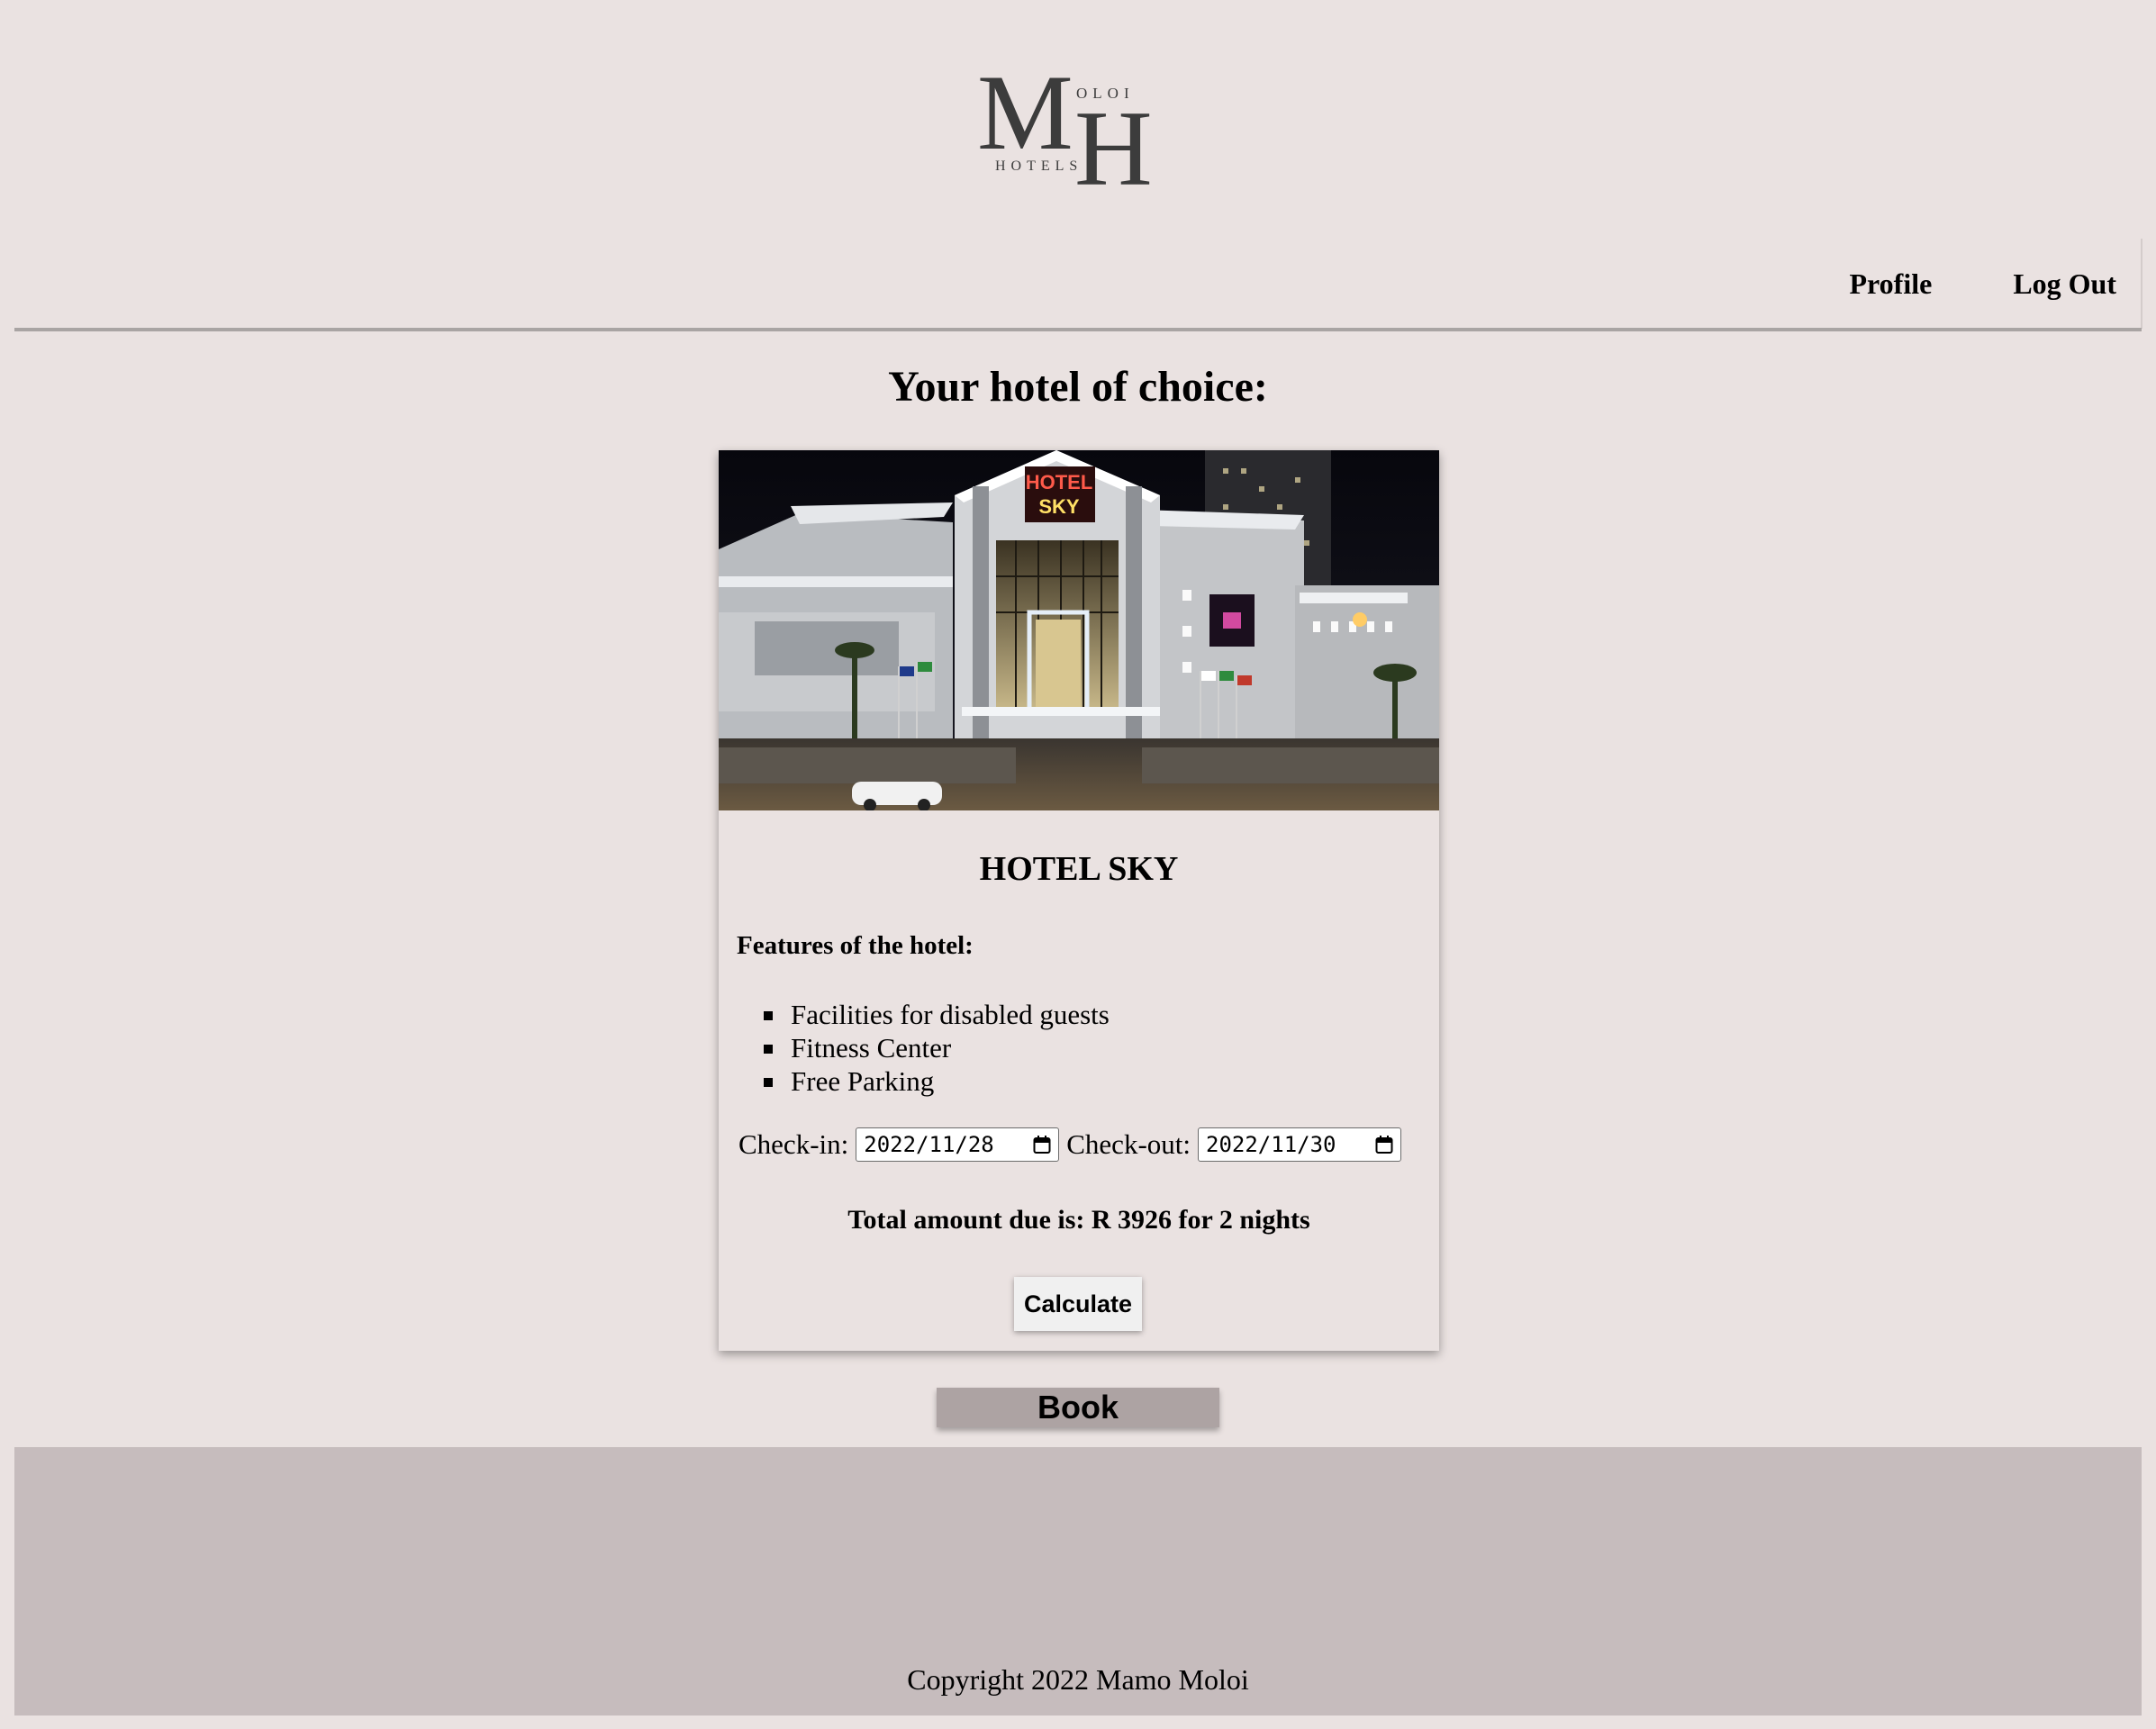  Describe the element at coordinates (1079, 1220) in the screenshot. I see `total-amount: Total amount due is: R 3926 for 2 nights` at that location.